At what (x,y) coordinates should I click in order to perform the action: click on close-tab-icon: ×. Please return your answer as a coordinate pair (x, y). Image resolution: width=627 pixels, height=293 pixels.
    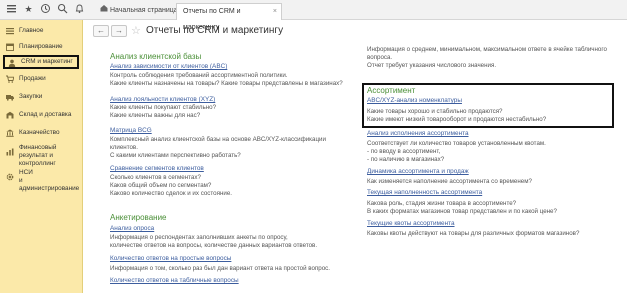
    Looking at the image, I should click on (275, 12).